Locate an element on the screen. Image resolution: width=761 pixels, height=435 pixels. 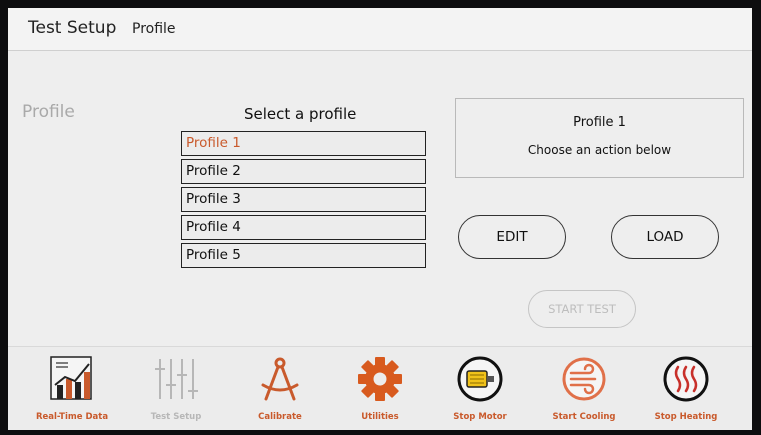
page-title: Test Setup is located at coordinates (72, 28).